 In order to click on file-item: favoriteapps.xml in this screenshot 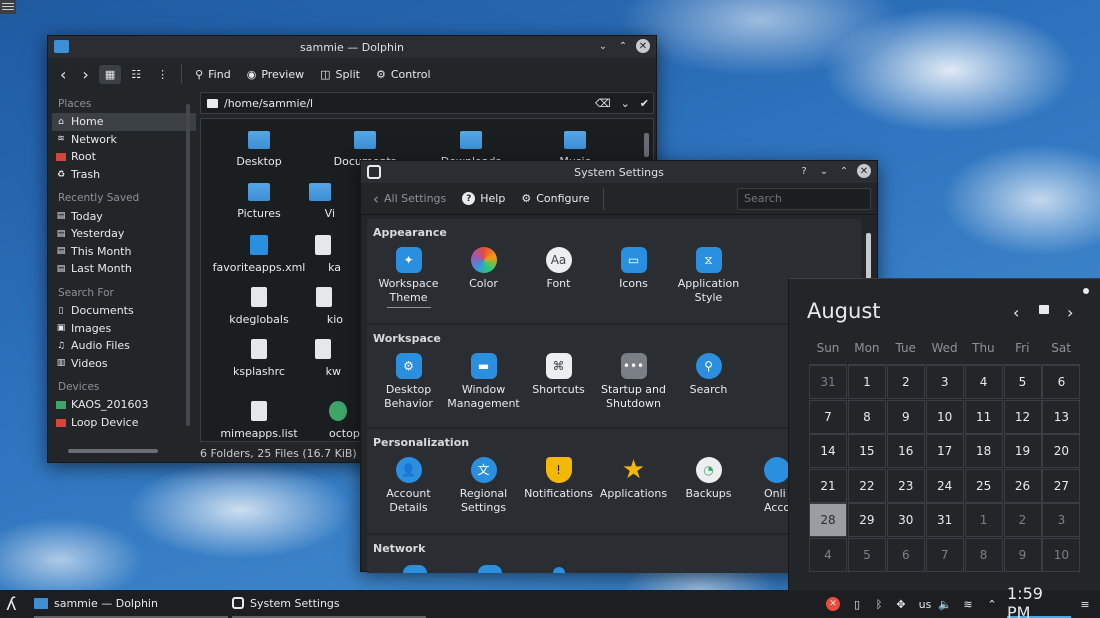, I will do `click(259, 254)`.